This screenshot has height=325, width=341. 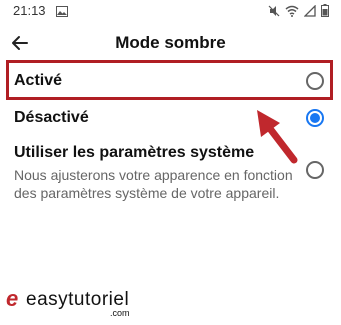 I want to click on header: Mode sombre, so click(x=170, y=43).